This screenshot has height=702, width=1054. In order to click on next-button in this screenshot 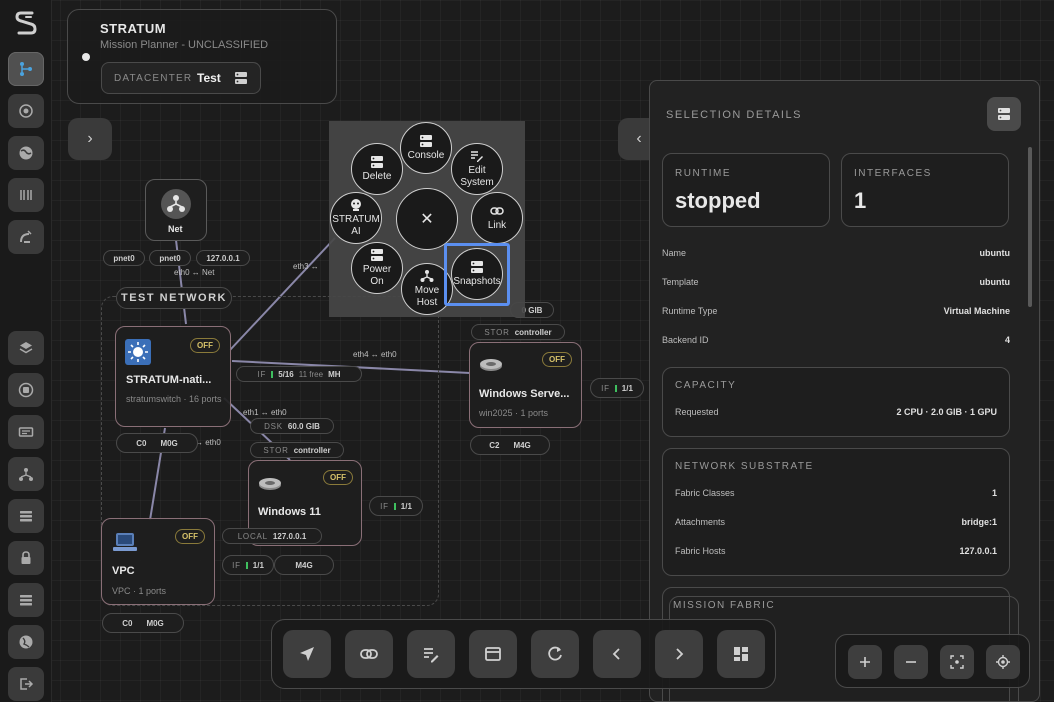, I will do `click(679, 654)`.